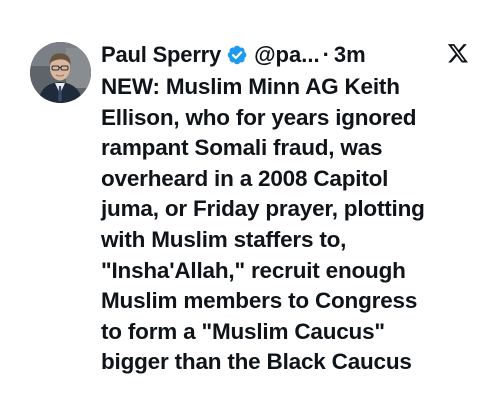 The image size is (500, 417). Describe the element at coordinates (224, 239) in the screenshot. I see `tweet-text-line: with Muslim staffers to,` at that location.